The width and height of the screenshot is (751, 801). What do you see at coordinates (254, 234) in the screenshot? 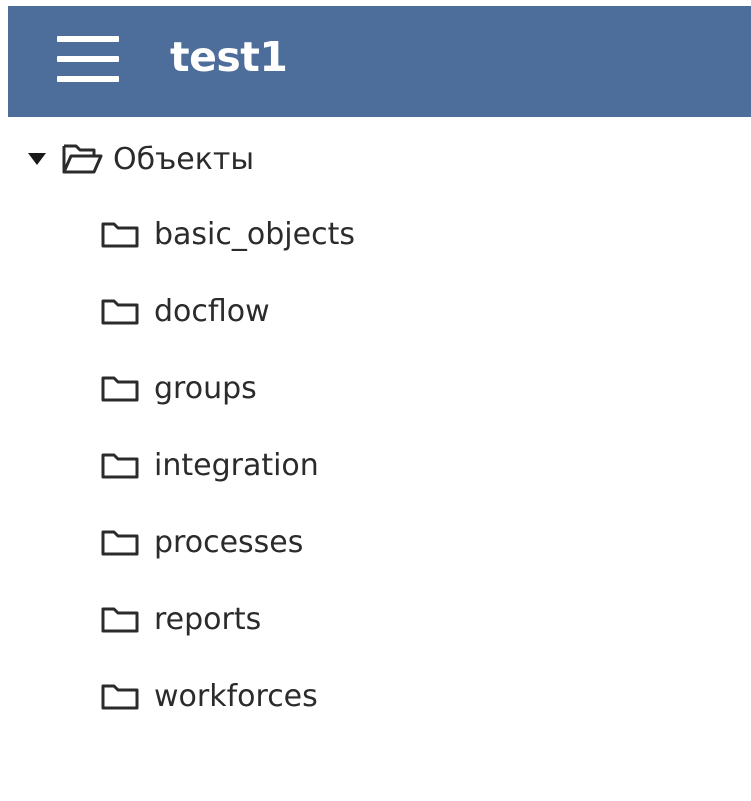
I see `tree-item-label: basic_objects` at bounding box center [254, 234].